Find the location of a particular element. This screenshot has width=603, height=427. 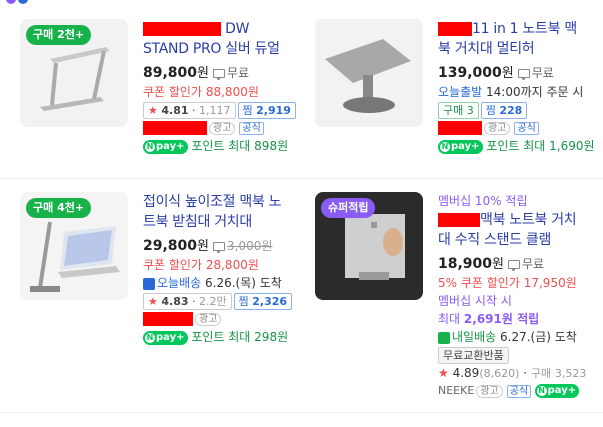

product-title: DW STAND PRO 실버 듀얼 노 is located at coordinates (218, 39).